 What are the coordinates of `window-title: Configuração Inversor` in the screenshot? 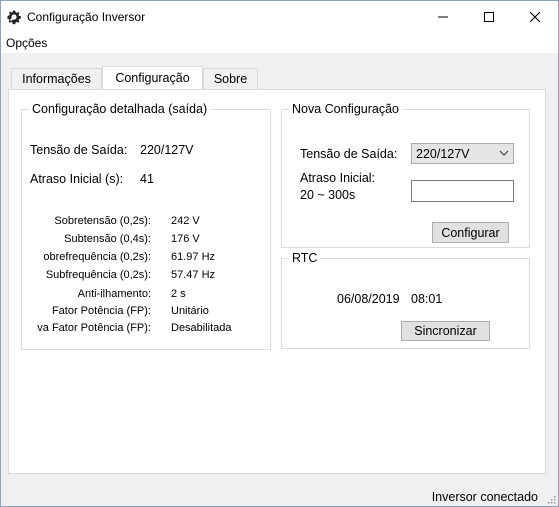 It's located at (86, 17).